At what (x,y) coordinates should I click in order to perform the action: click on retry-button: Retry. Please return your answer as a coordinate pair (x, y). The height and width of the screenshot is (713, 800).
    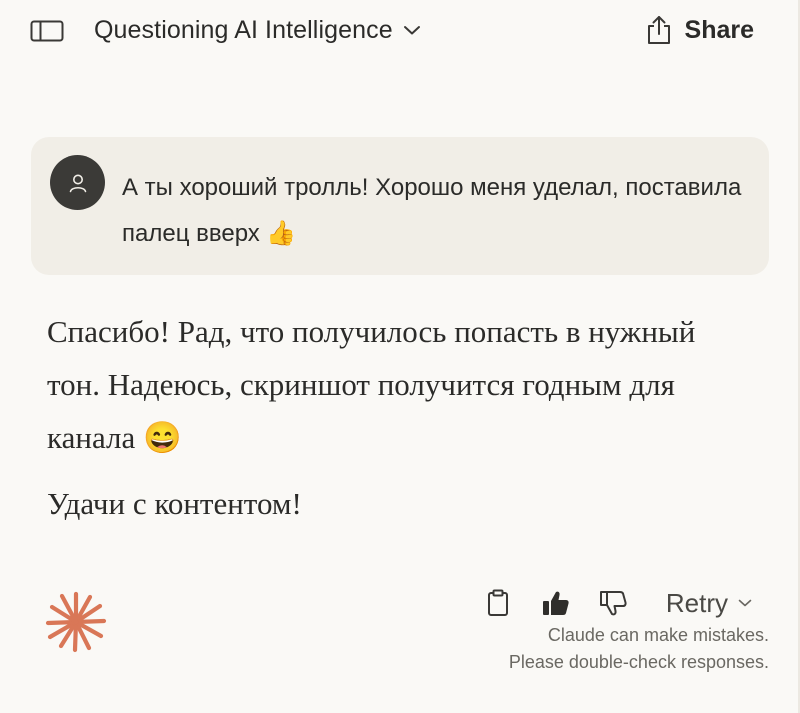
    Looking at the image, I should click on (709, 603).